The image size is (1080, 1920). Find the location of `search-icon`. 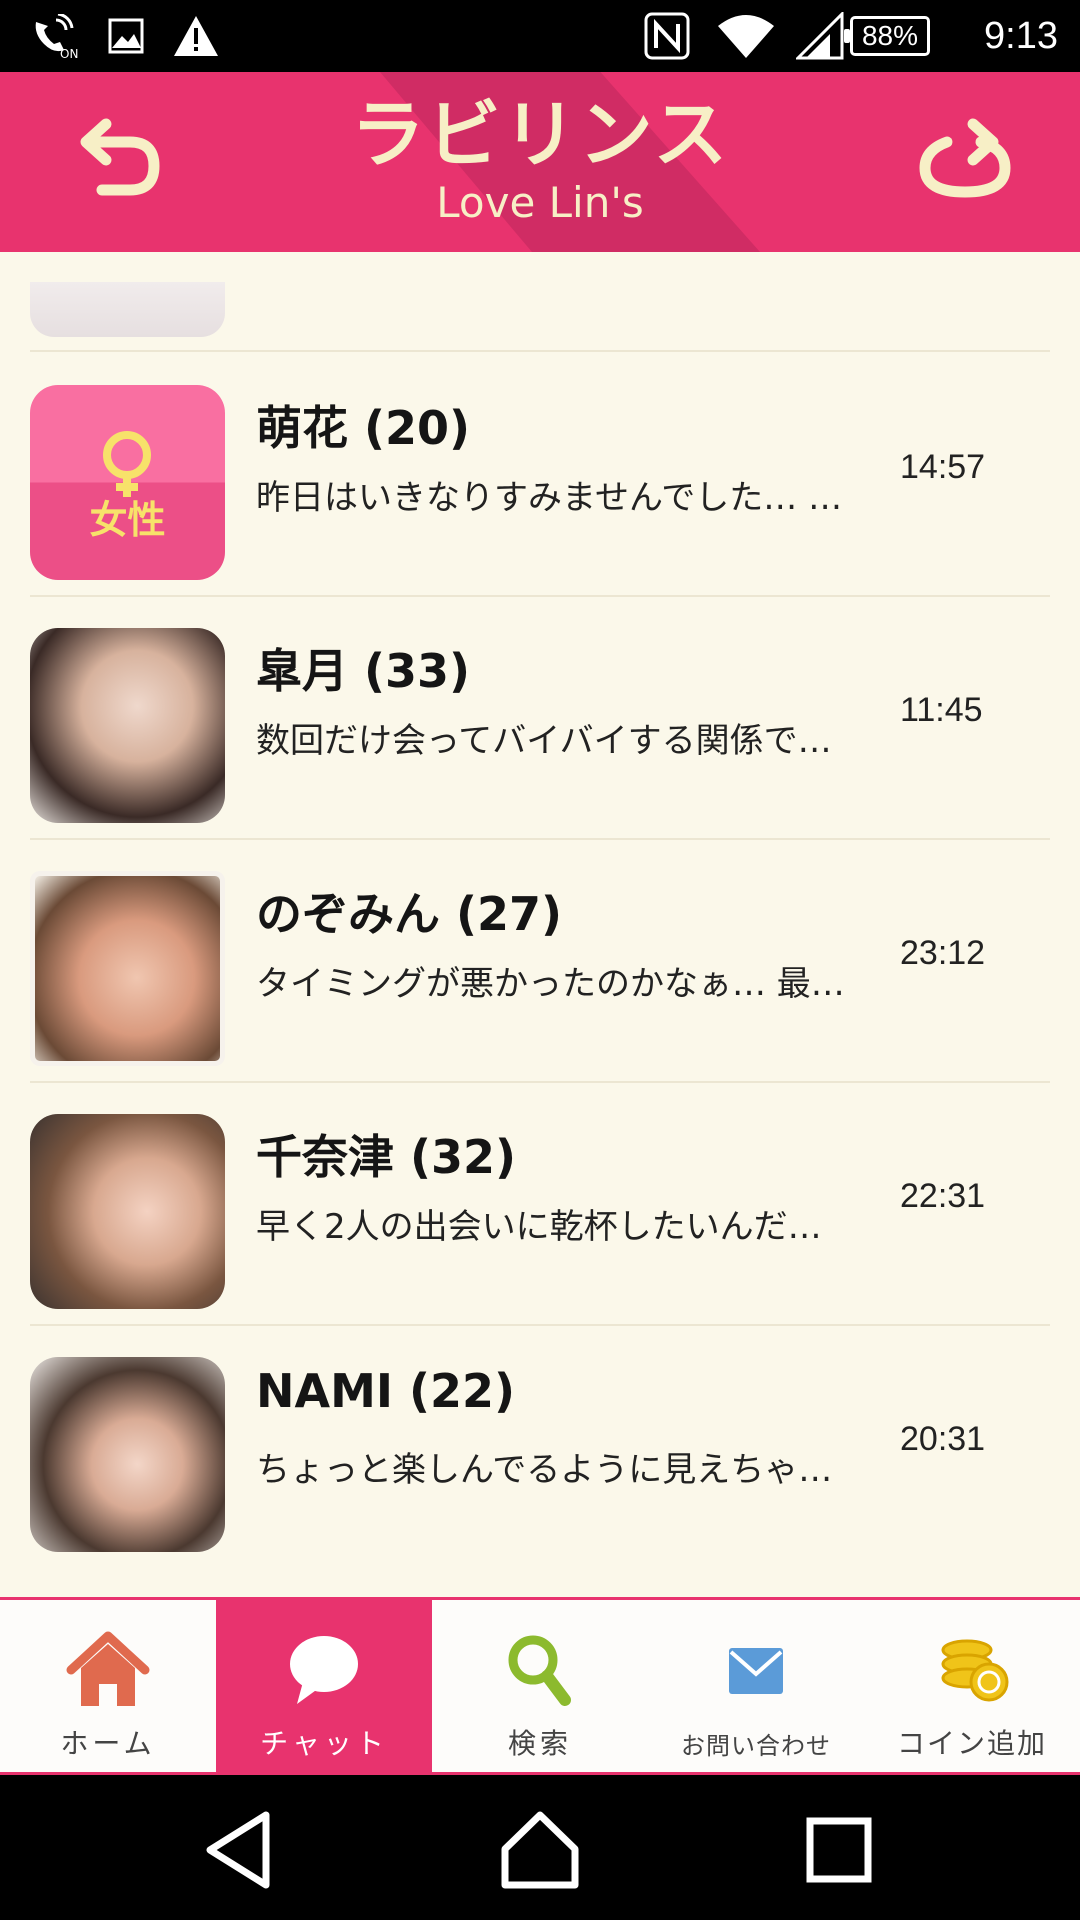

search-icon is located at coordinates (539, 1670).